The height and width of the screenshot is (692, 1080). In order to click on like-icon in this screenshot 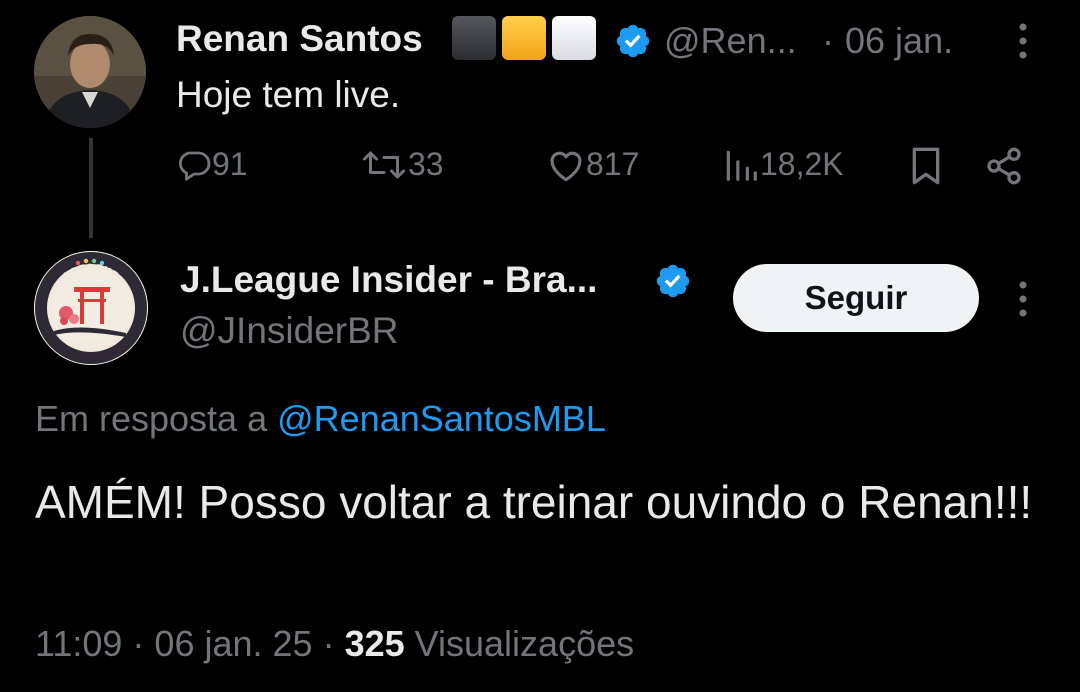, I will do `click(566, 166)`.